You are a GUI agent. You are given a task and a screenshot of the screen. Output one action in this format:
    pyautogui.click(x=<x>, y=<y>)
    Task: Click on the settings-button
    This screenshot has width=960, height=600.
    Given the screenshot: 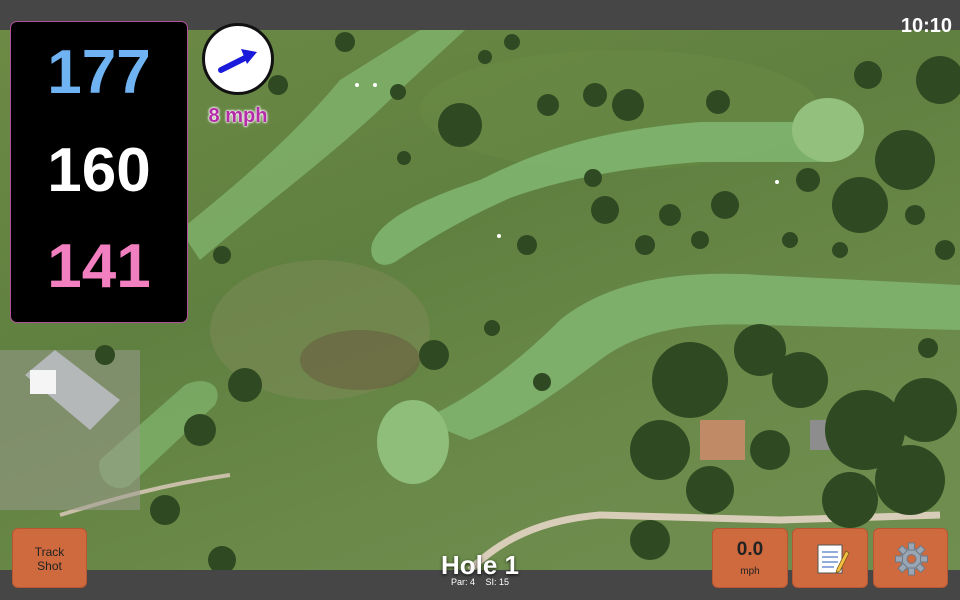 What is the action you would take?
    pyautogui.click(x=910, y=558)
    